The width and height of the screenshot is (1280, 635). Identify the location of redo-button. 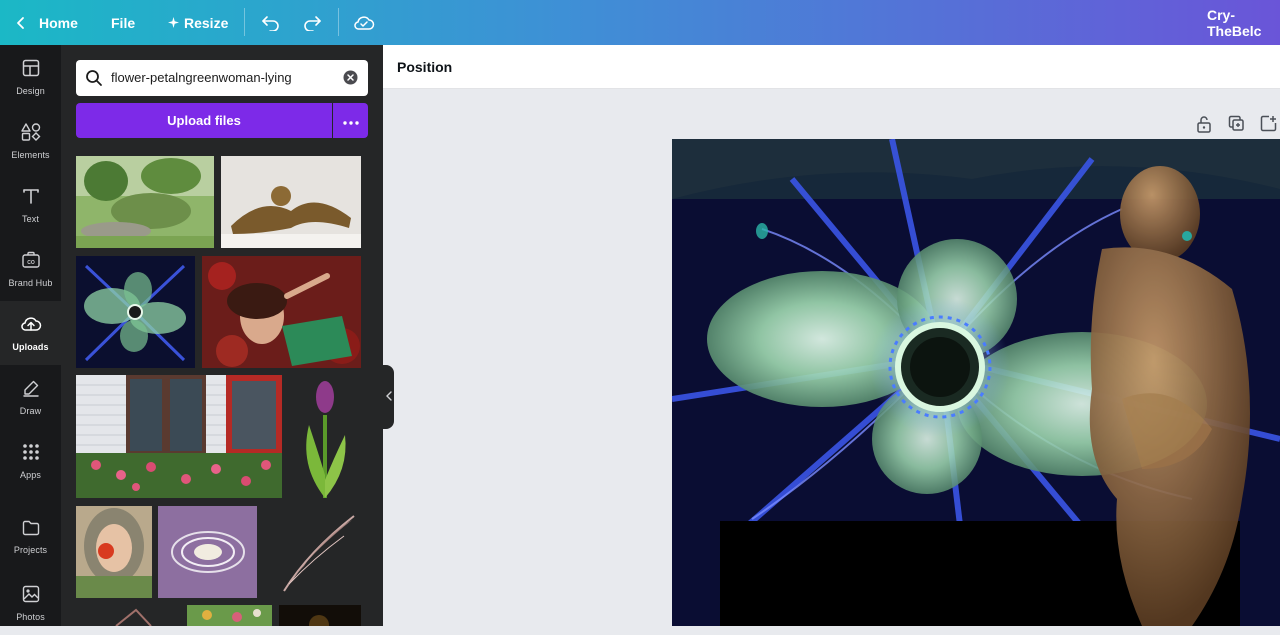
(312, 22).